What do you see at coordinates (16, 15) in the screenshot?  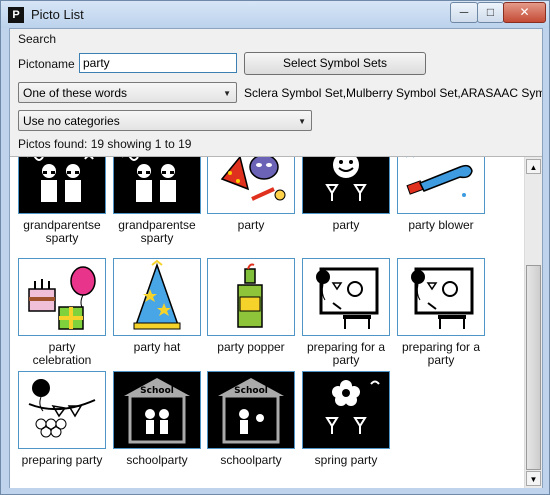 I see `app-icon: P` at bounding box center [16, 15].